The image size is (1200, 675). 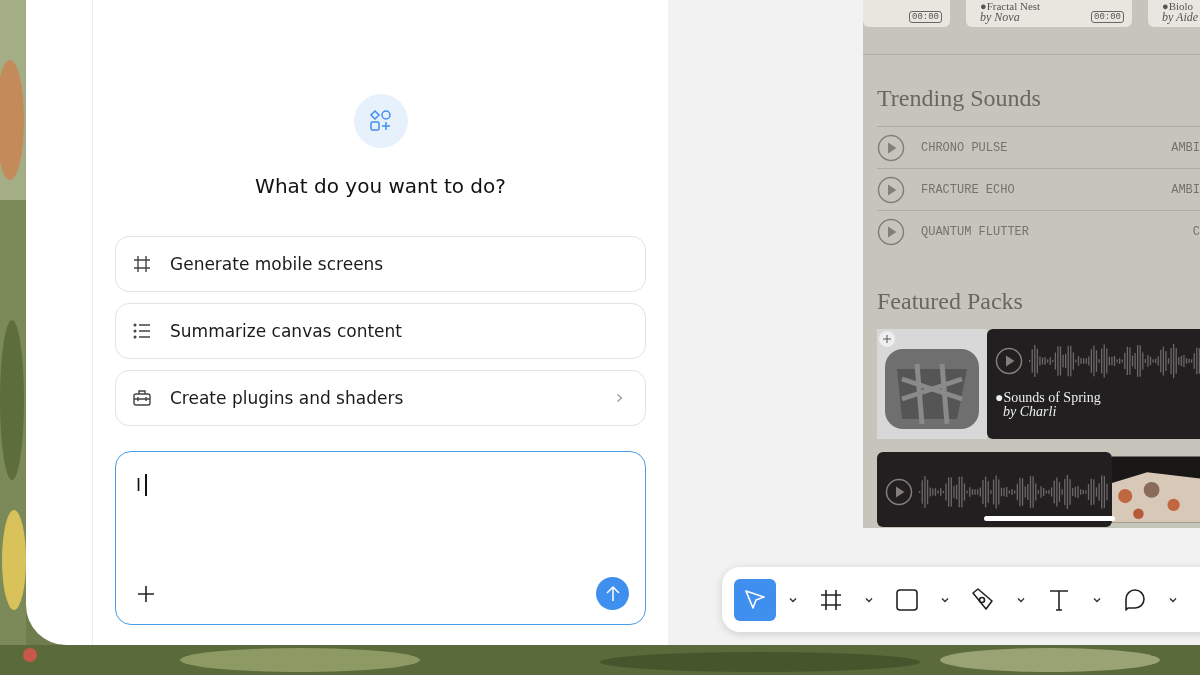 I want to click on genre-label: C, so click(x=1196, y=231).